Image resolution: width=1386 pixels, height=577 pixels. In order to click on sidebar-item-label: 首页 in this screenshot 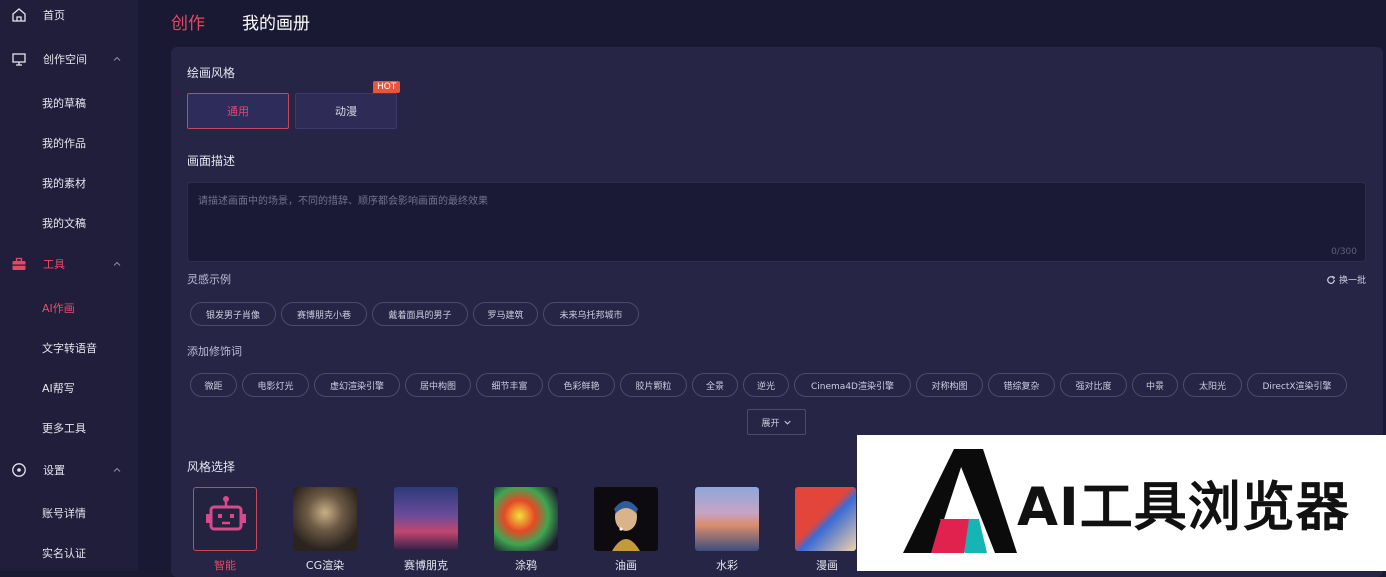, I will do `click(54, 15)`.